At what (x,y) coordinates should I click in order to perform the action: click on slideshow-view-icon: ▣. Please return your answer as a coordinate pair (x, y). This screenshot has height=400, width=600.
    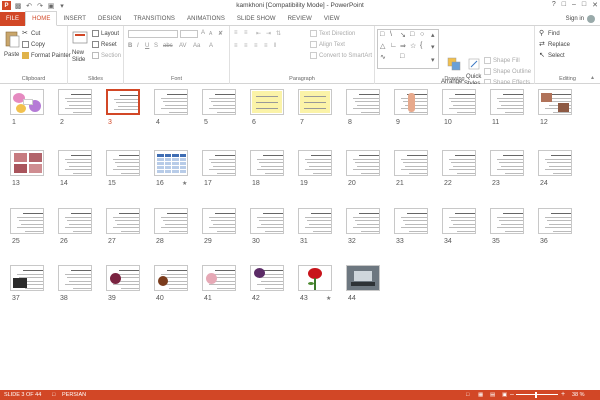
    Looking at the image, I should click on (504, 395).